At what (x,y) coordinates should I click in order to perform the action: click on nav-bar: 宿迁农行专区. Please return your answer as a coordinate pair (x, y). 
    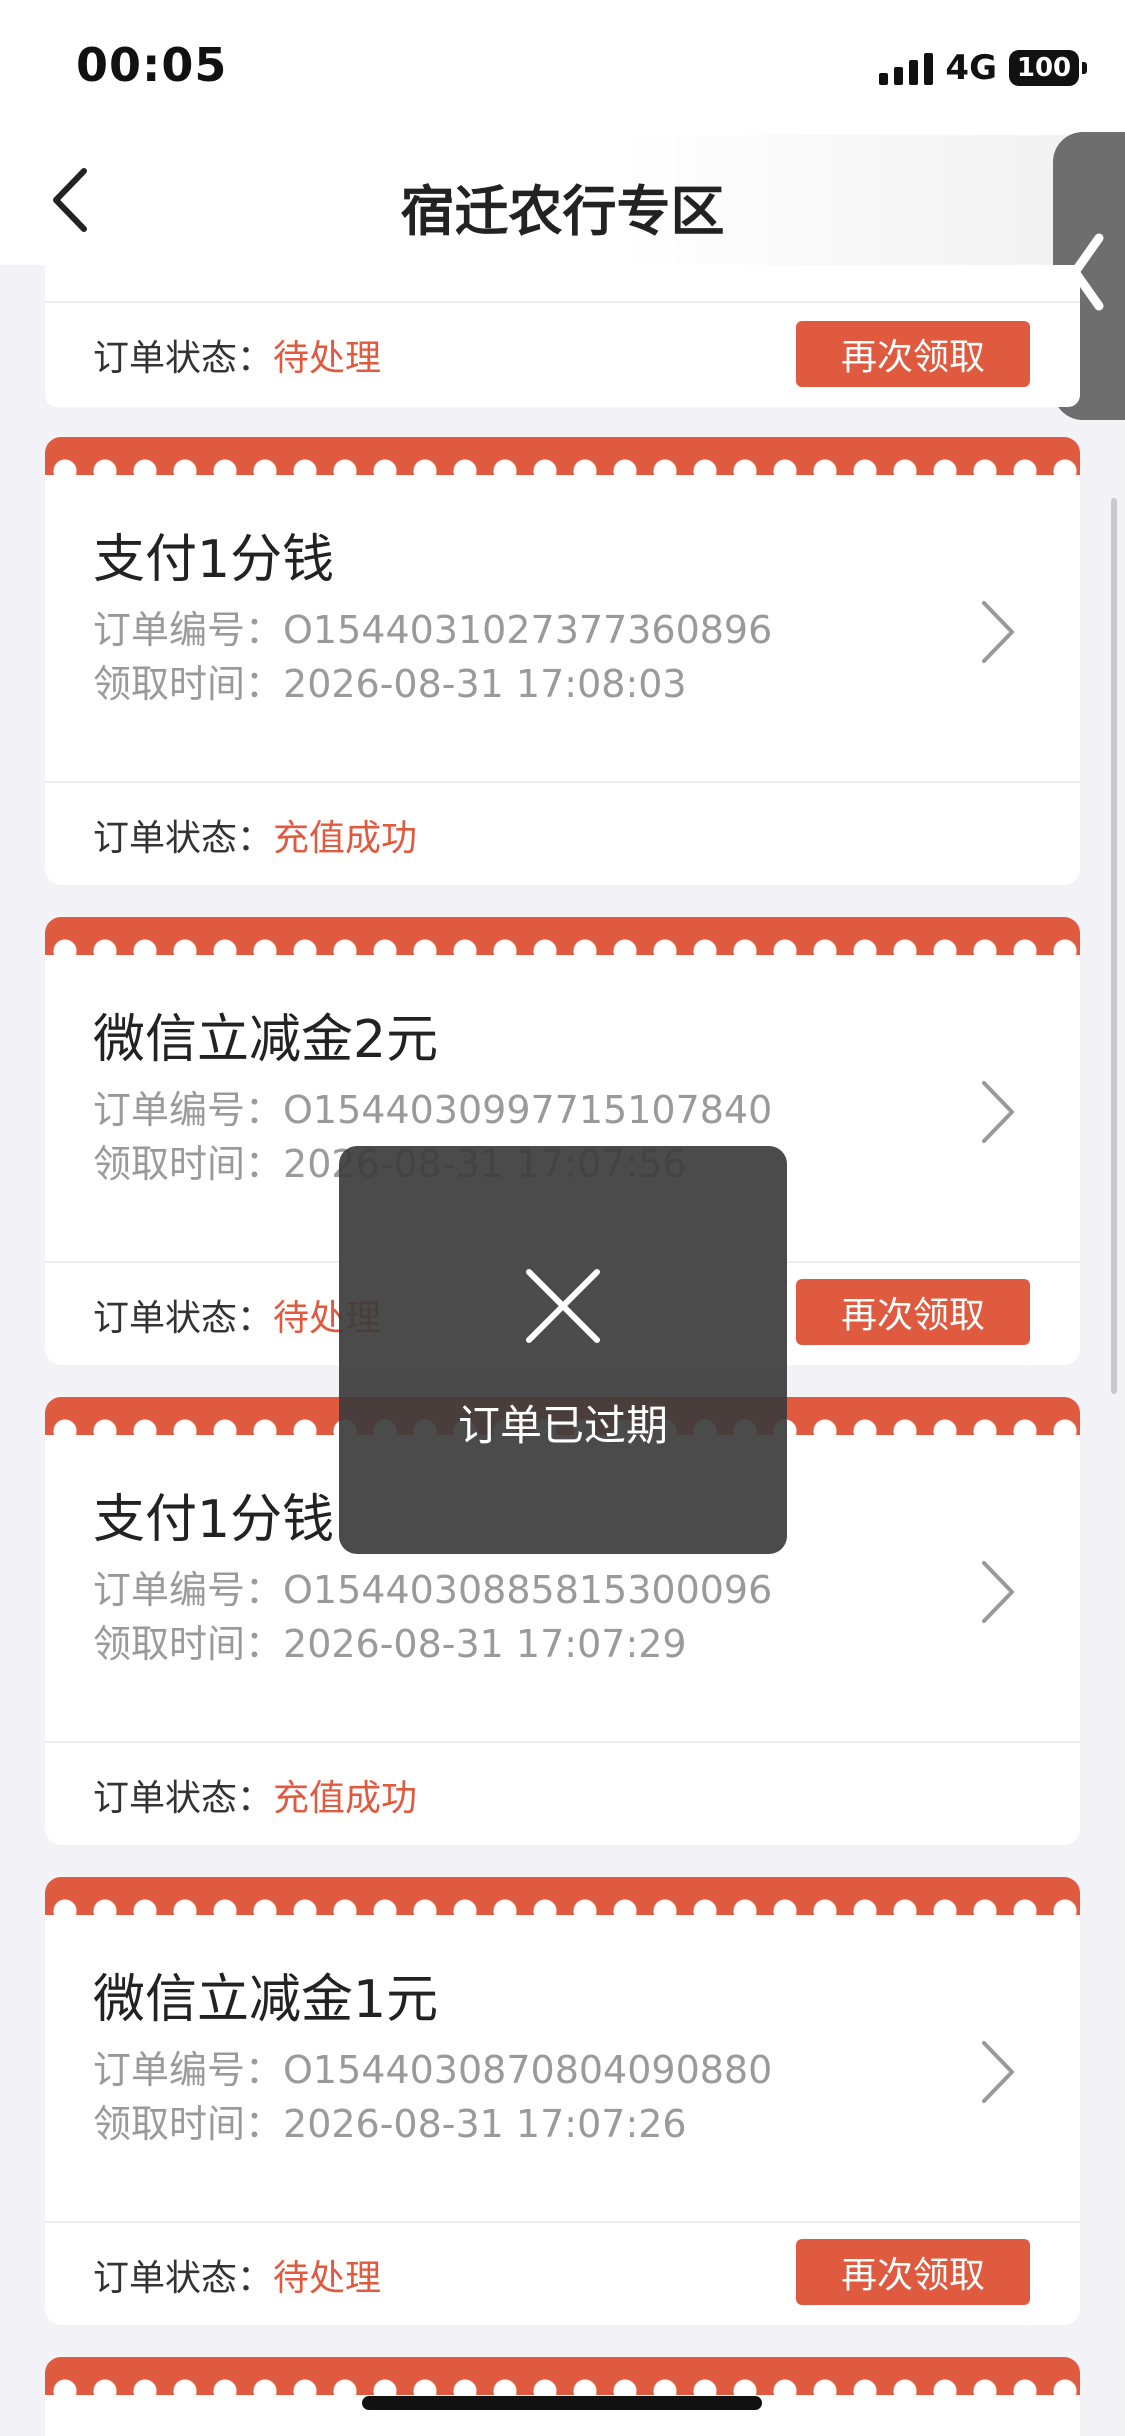
    Looking at the image, I should click on (562, 200).